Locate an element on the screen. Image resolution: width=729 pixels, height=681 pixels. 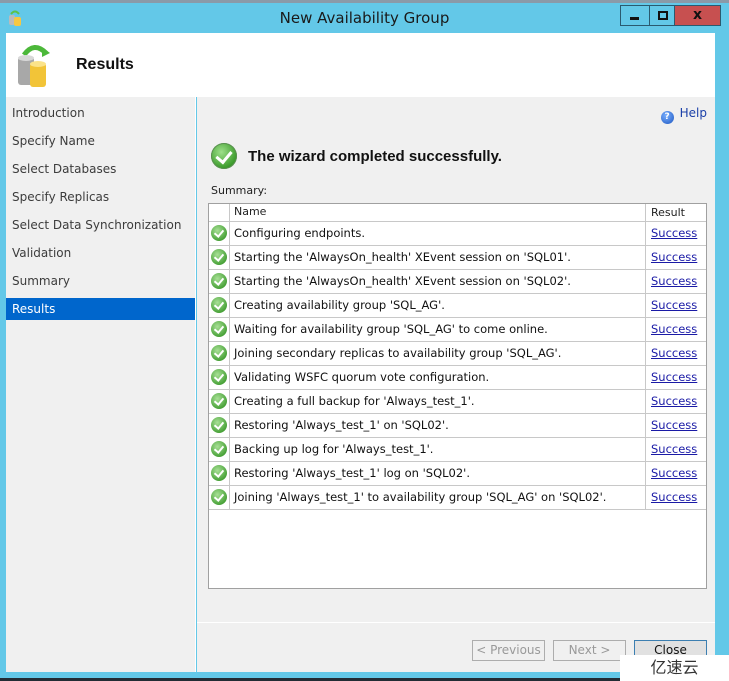
sidebar-item-specify-replicas: Specify Replicas is located at coordinates (100, 197).